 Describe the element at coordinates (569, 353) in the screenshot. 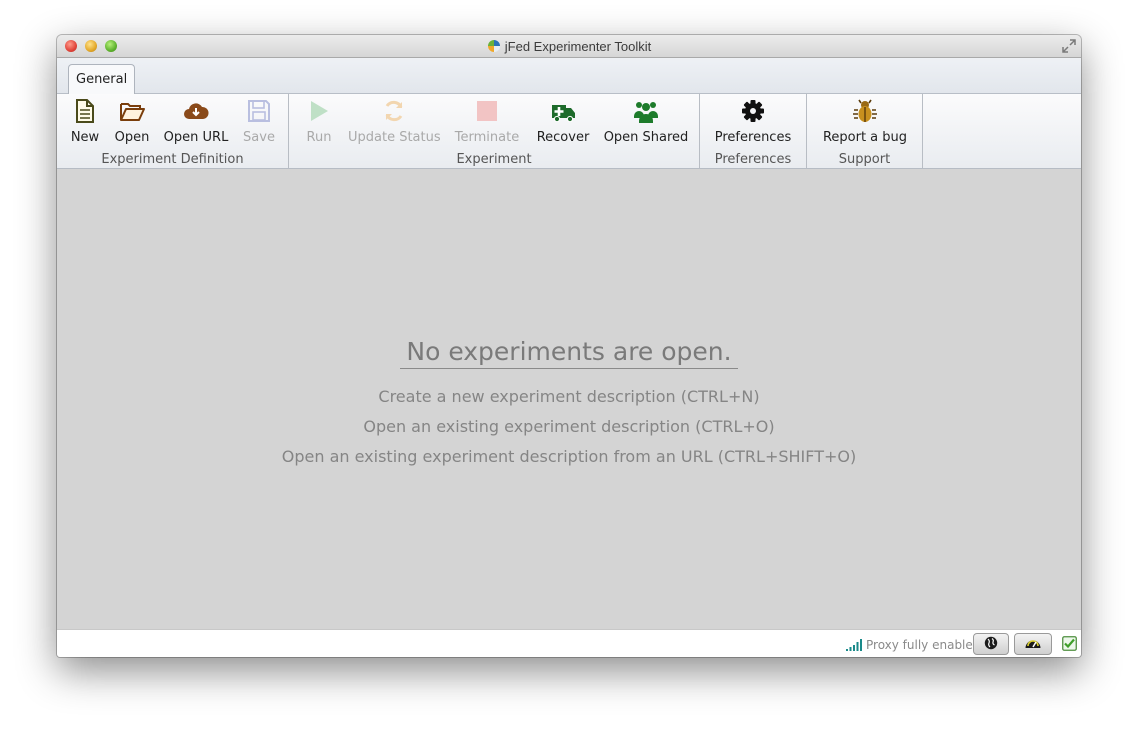

I see `empty-state-title: No experiments are open.` at that location.